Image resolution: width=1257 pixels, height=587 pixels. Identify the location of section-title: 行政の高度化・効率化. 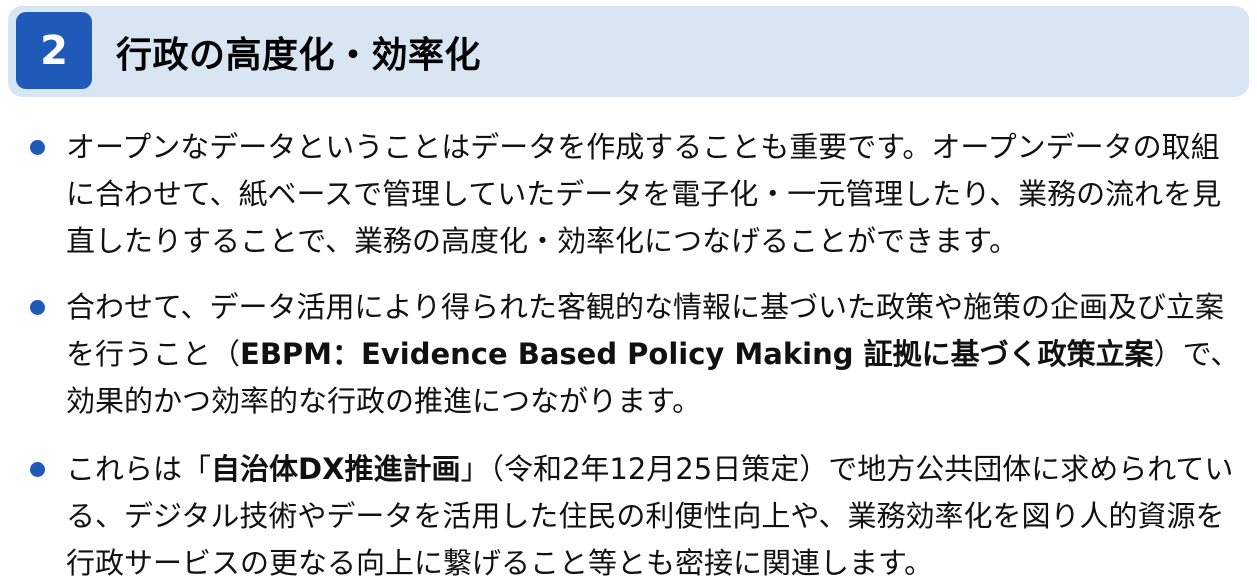
(299, 55).